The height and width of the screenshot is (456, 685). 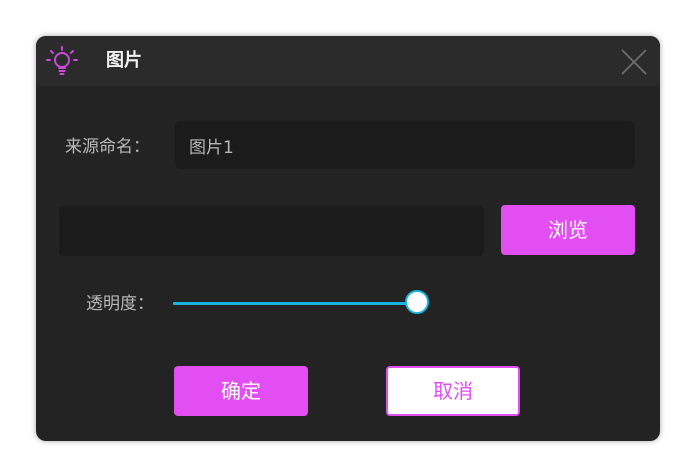 I want to click on source-name-label: 来源命名：, so click(x=107, y=147).